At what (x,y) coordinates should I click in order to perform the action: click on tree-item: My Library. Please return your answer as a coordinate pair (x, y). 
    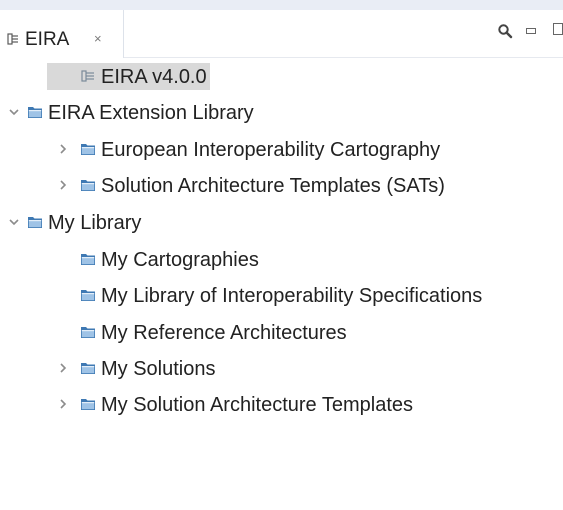
    Looking at the image, I should click on (281, 222).